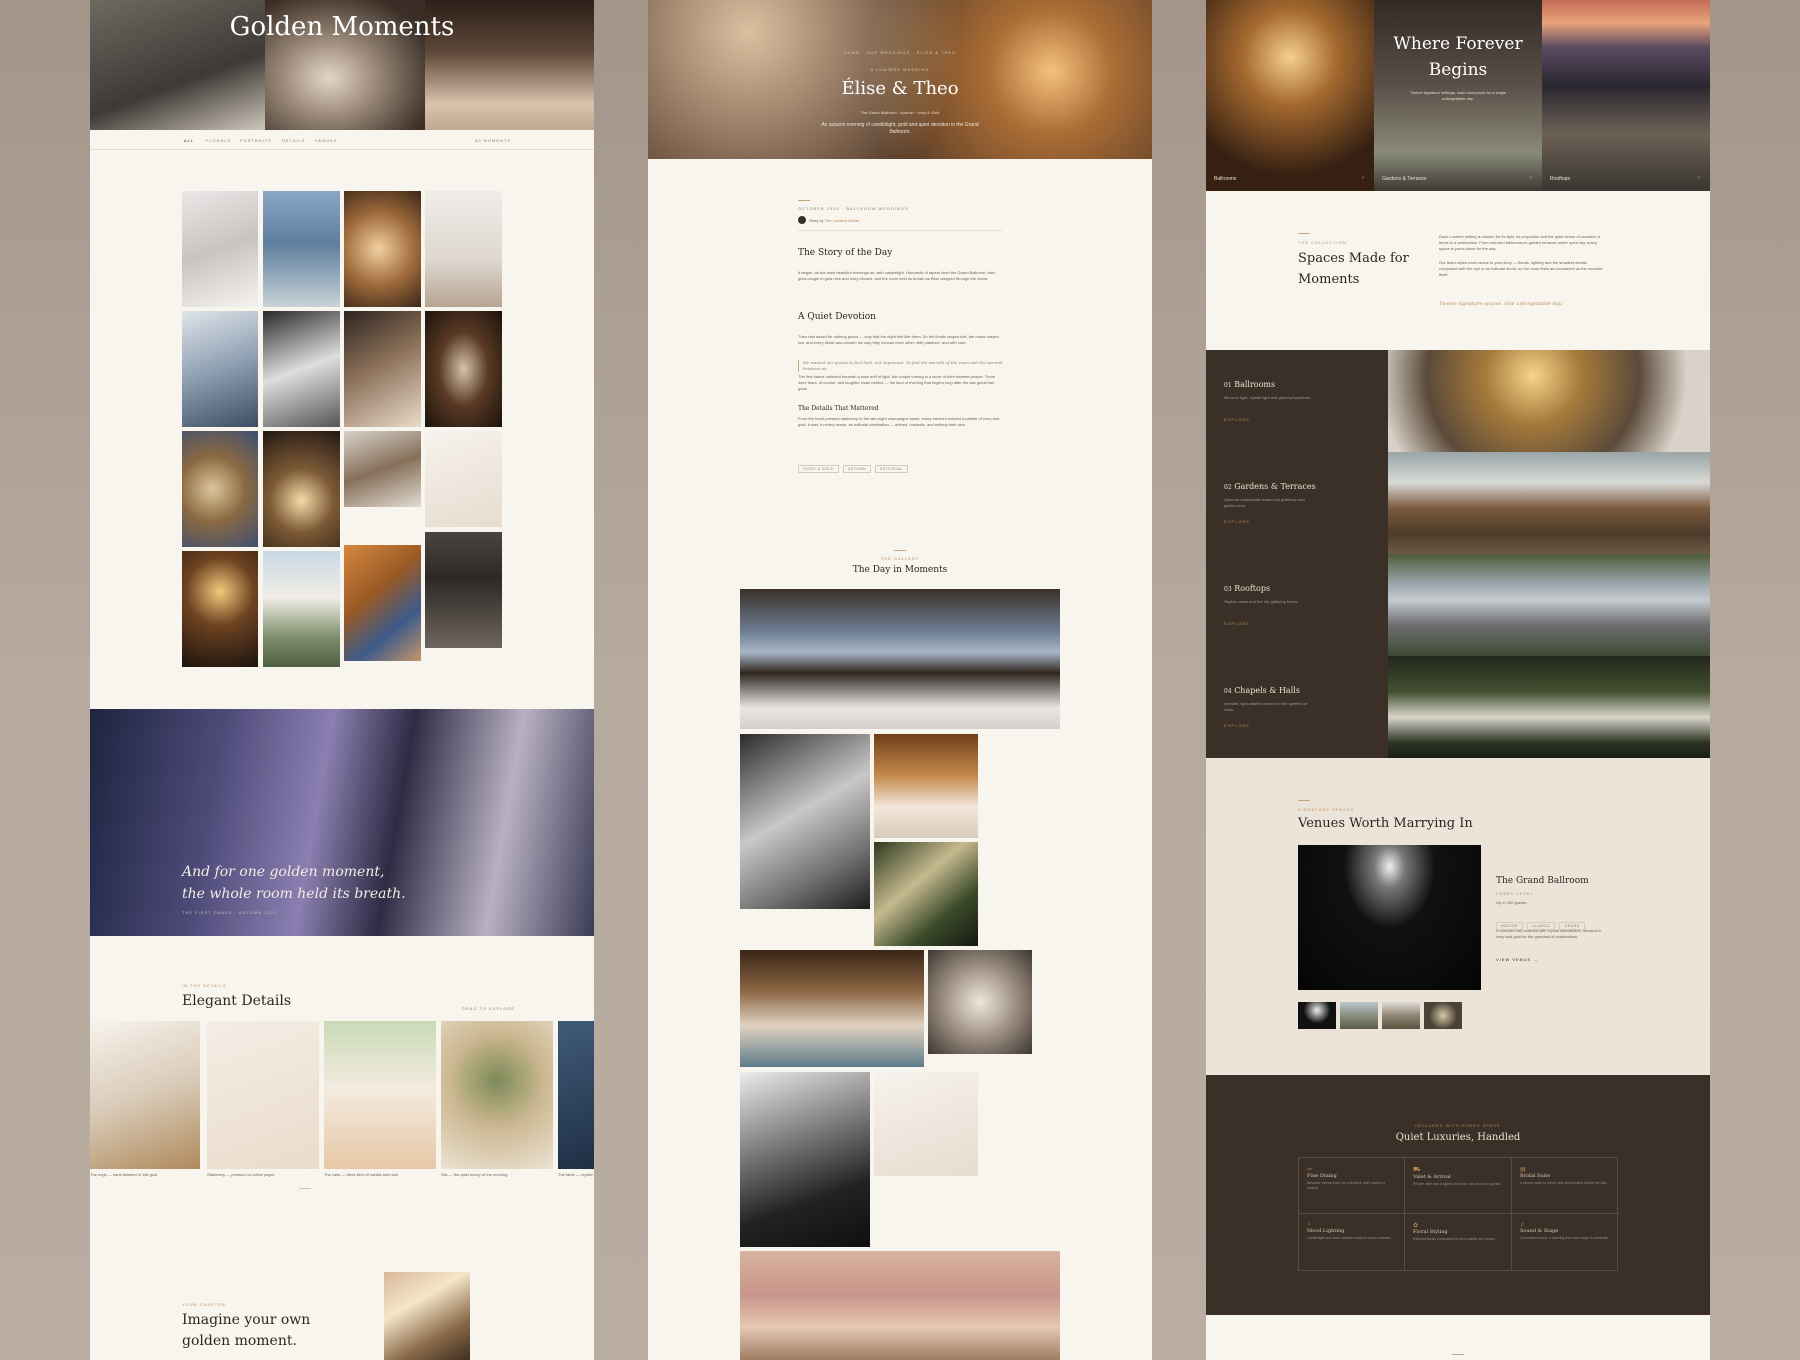  I want to click on dining-icon: ✂, so click(1310, 1170).